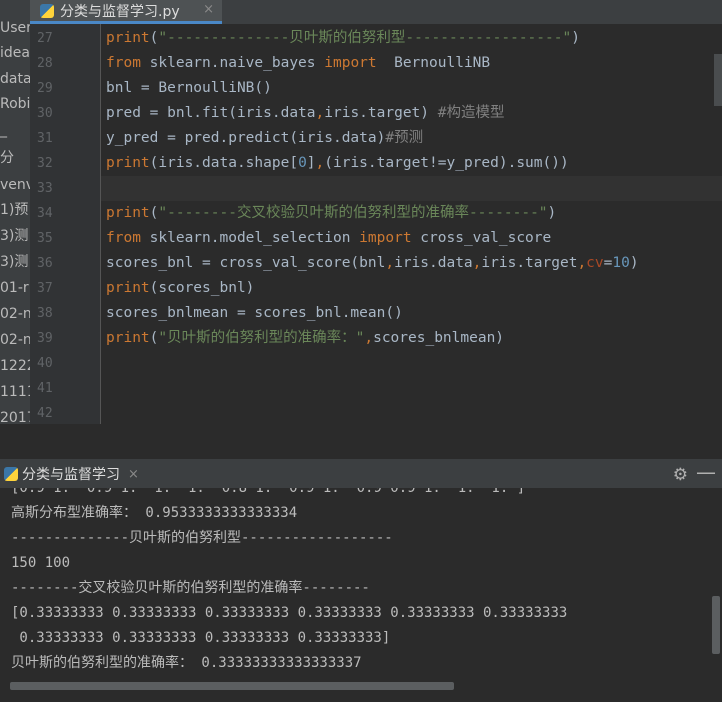  I want to click on code-token: y_pred = pred.predict(iris.data), so click(246, 138).